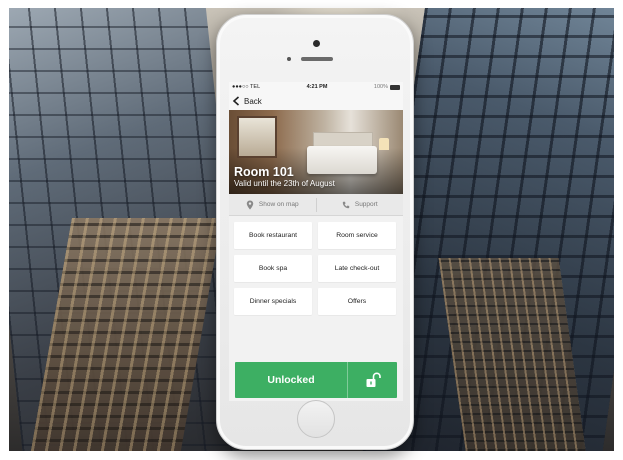 Image resolution: width=623 pixels, height=460 pixels. I want to click on show-on-map-button: Show on map, so click(272, 204).